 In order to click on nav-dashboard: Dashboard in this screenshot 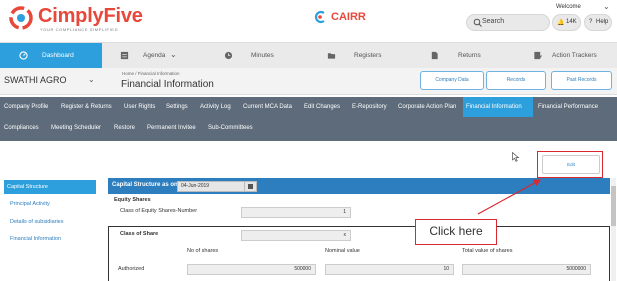, I will do `click(51, 56)`.